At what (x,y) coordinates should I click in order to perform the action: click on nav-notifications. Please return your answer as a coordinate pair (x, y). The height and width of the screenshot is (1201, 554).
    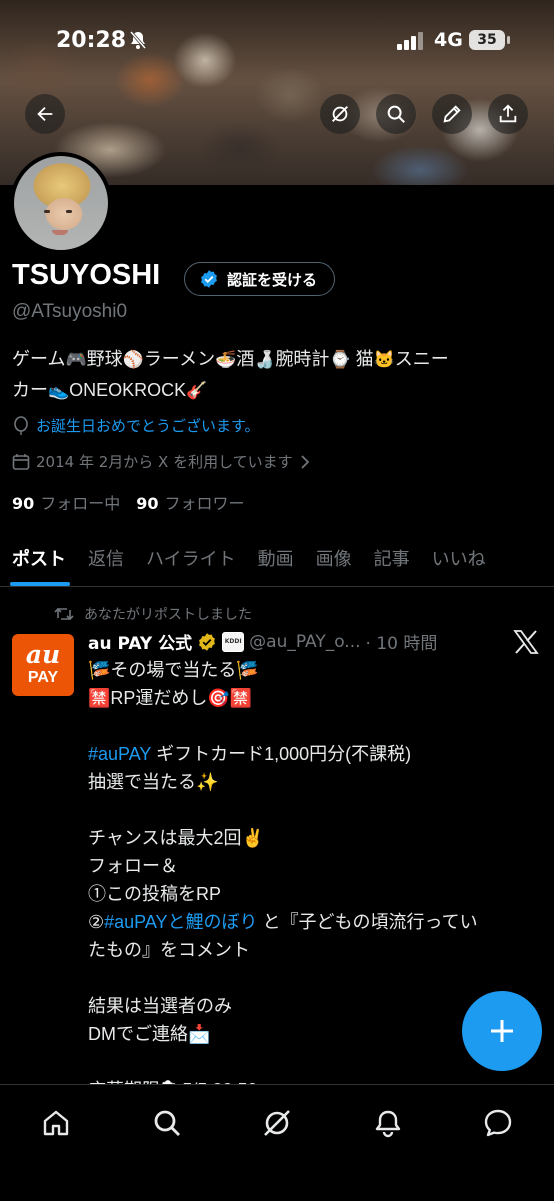
    Looking at the image, I should click on (388, 1123).